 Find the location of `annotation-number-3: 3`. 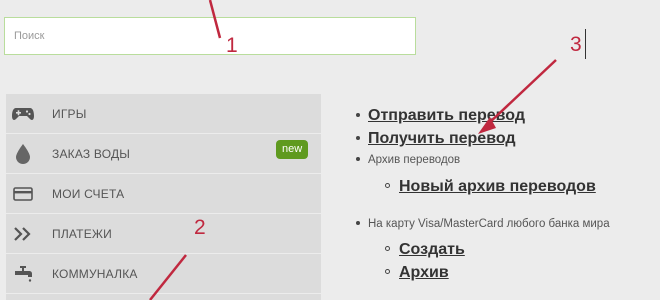

annotation-number-3: 3 is located at coordinates (576, 44).